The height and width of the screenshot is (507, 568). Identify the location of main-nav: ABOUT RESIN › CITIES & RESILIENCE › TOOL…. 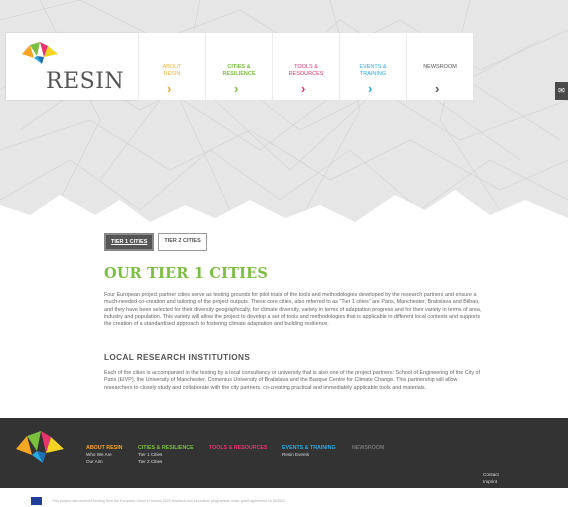
(305, 66).